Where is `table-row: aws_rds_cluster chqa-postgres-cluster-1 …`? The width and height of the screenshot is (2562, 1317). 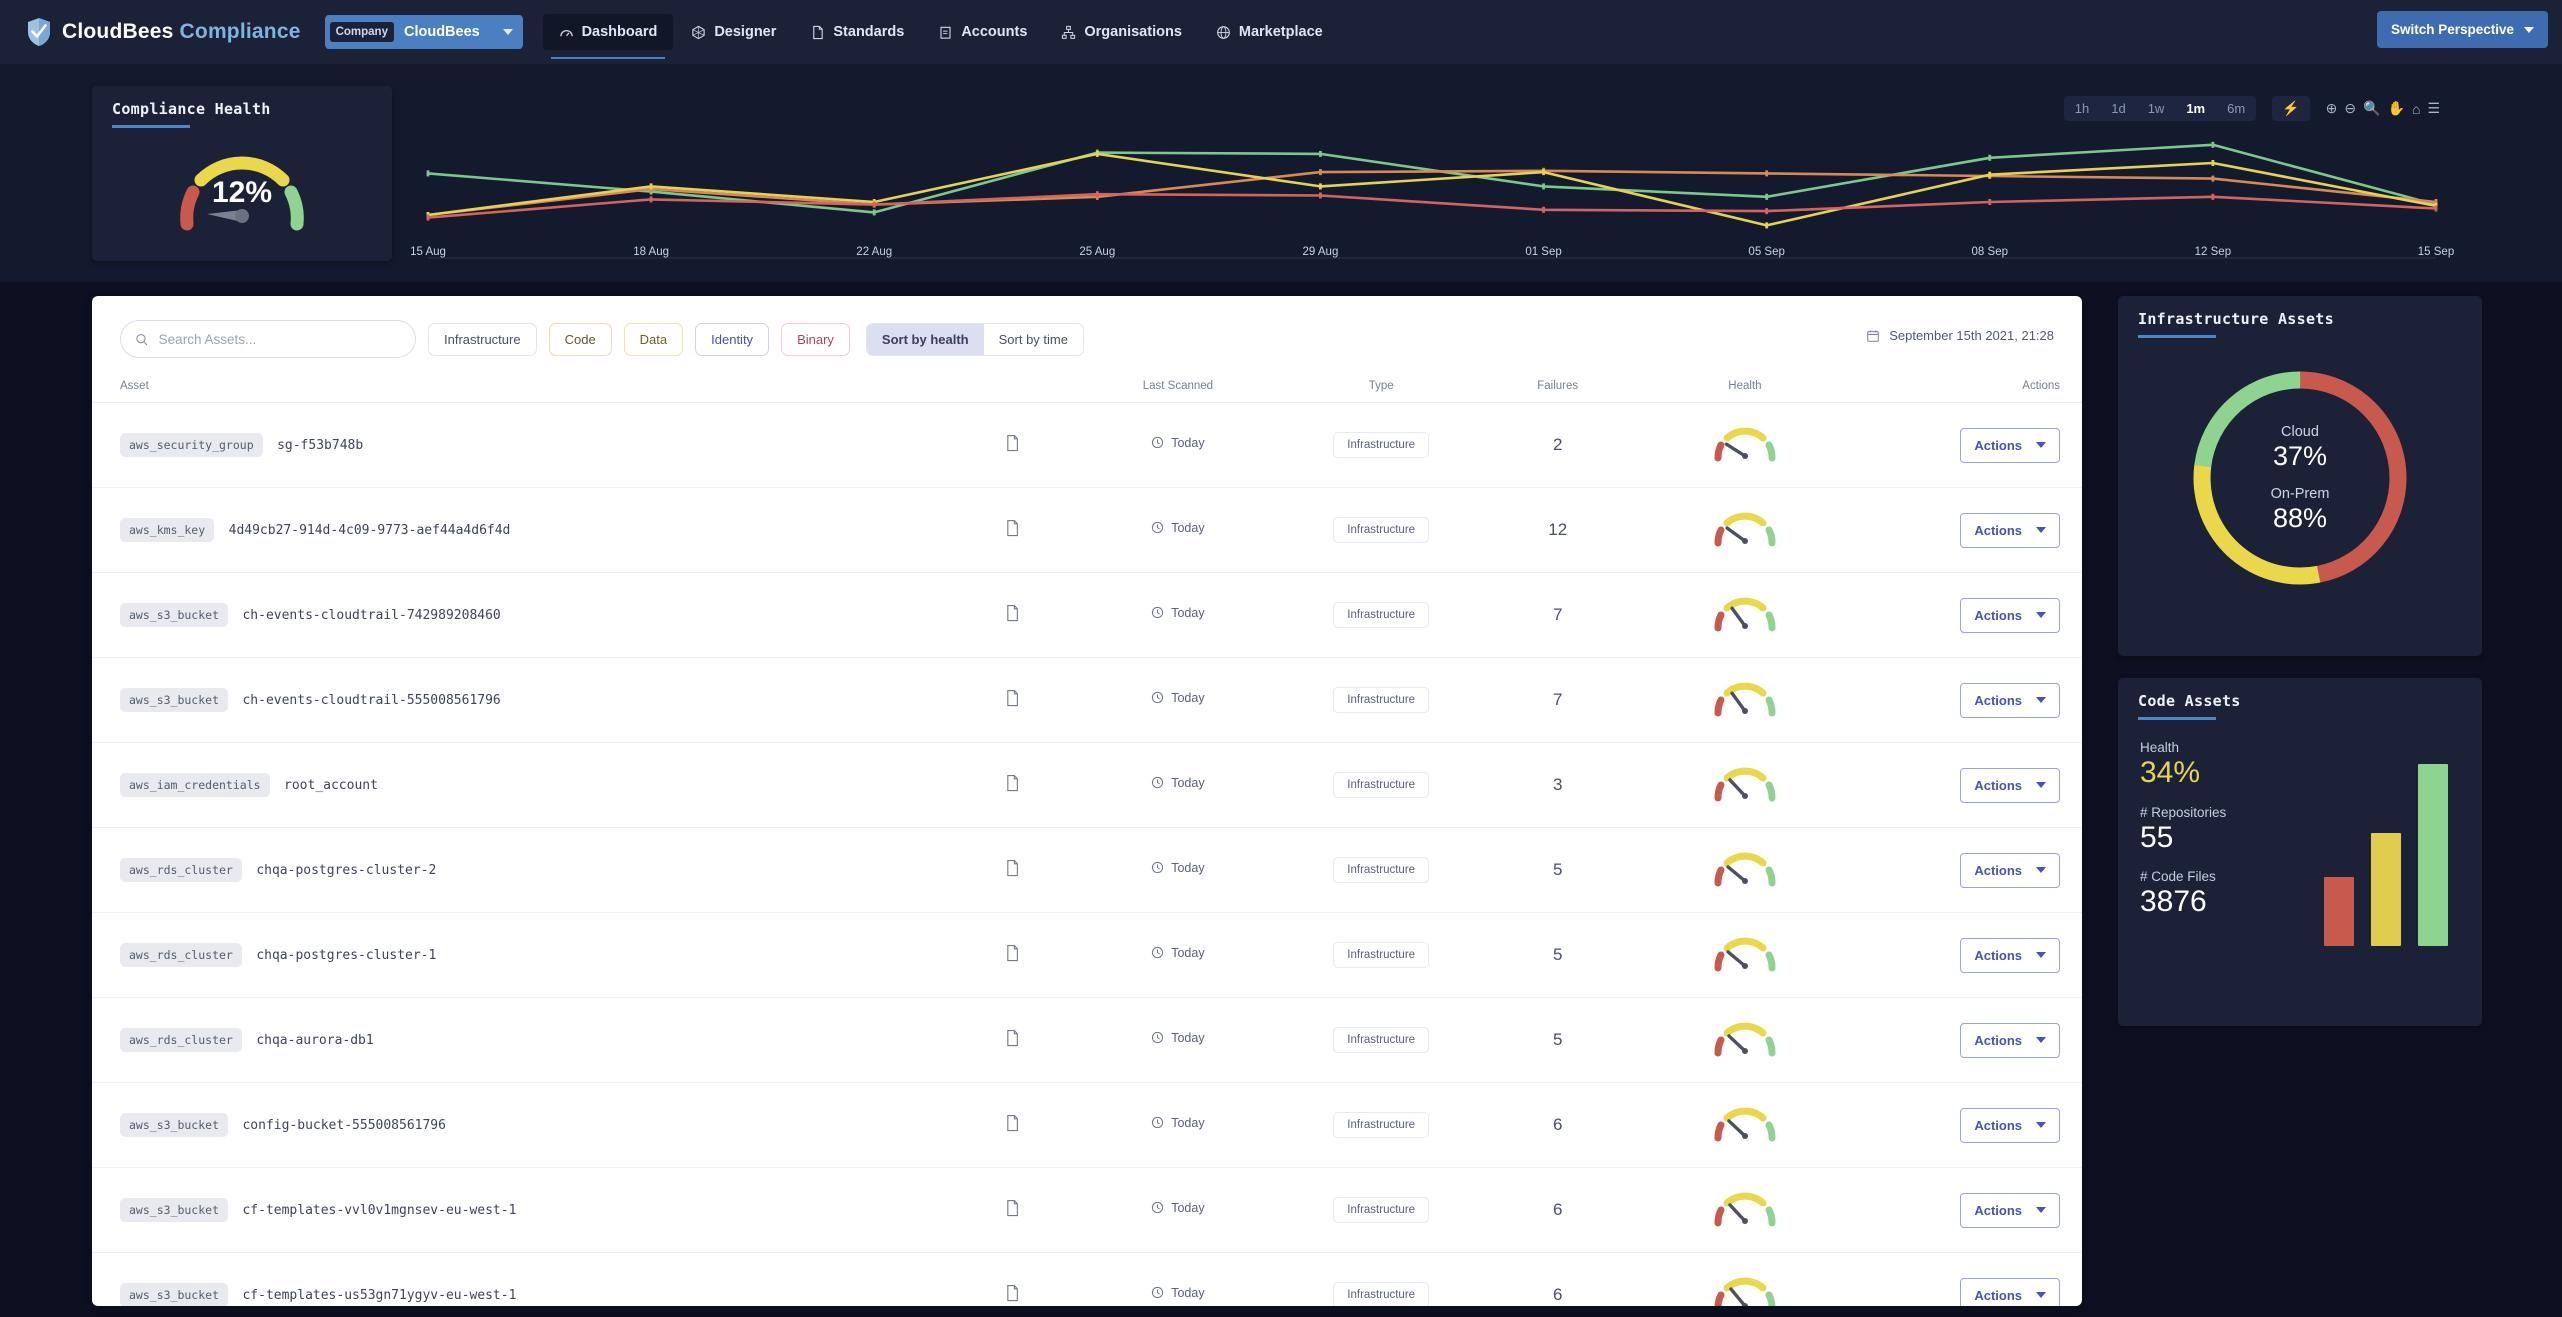 table-row: aws_rds_cluster chqa-postgres-cluster-1 … is located at coordinates (1087, 955).